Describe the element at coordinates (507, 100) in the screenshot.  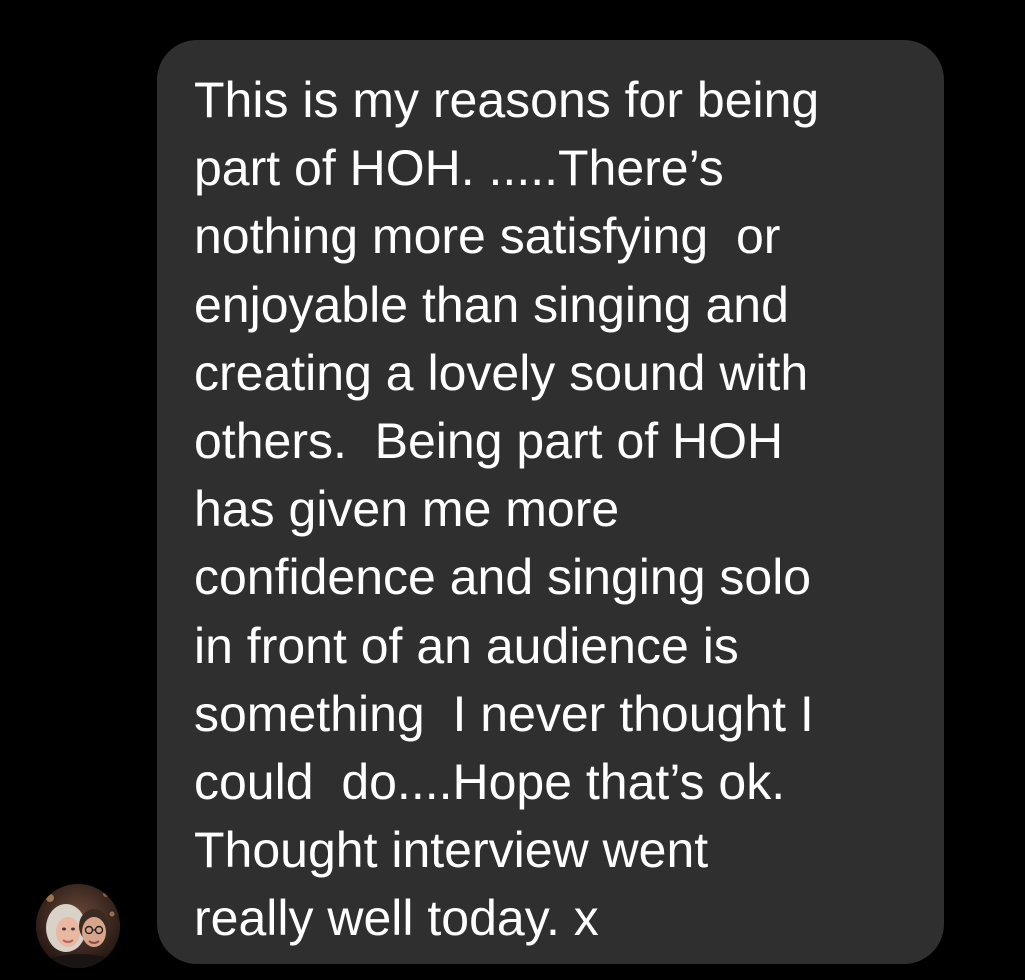
I see `message-text-line: This is my reasons for being` at that location.